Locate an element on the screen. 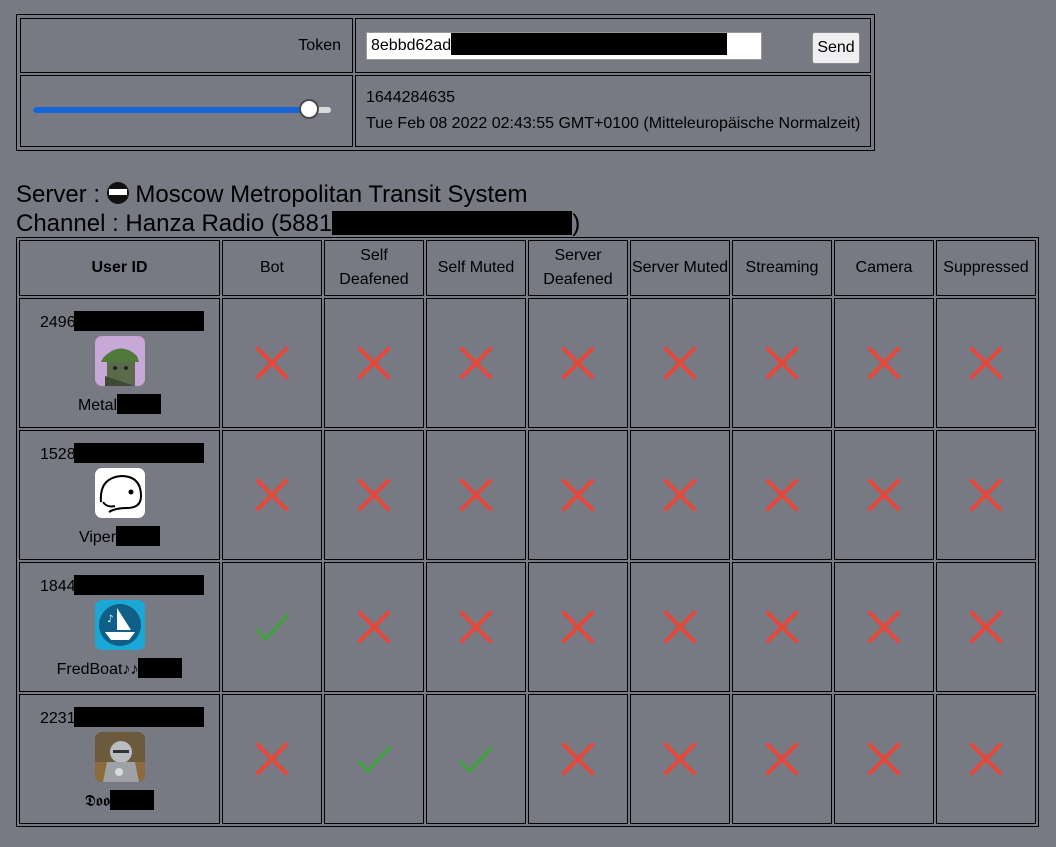  token-input: 8ebbd62ad is located at coordinates (564, 46).